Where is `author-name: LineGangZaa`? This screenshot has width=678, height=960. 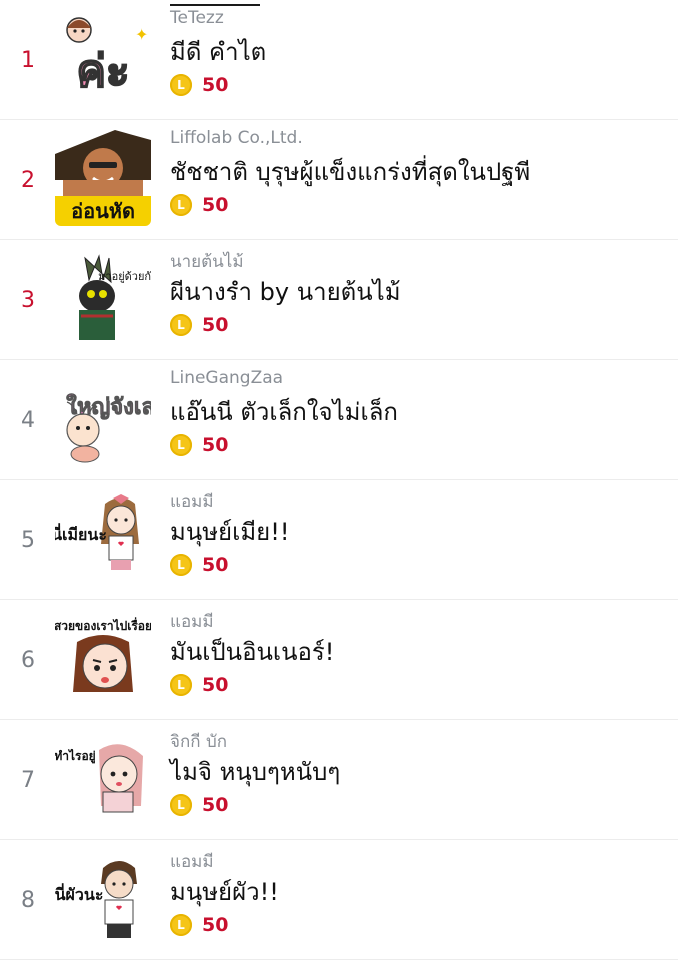 author-name: LineGangZaa is located at coordinates (227, 378).